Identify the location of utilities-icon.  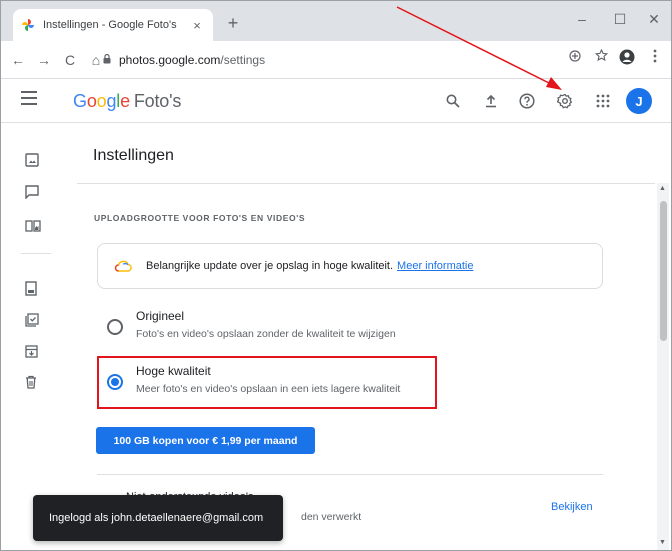
(34, 322).